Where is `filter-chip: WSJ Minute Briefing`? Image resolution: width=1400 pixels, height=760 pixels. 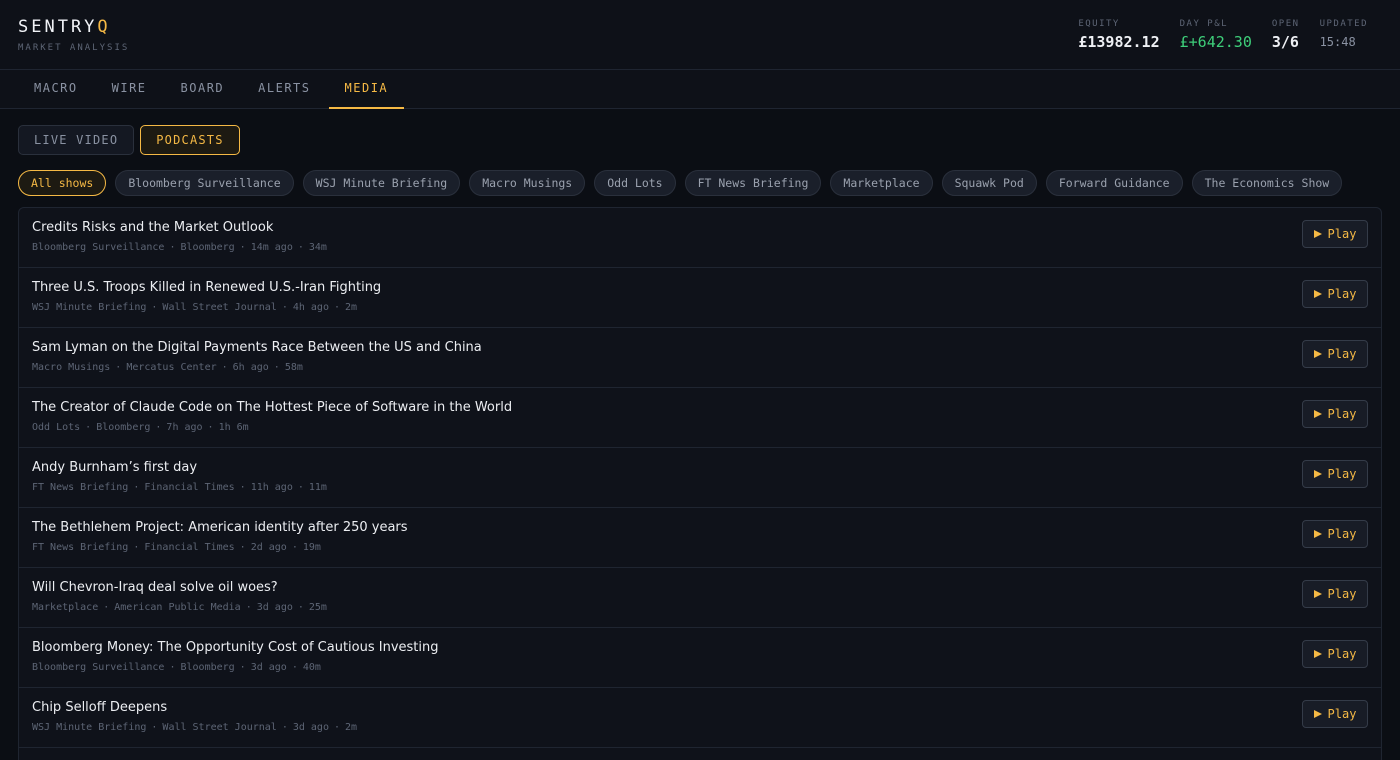
filter-chip: WSJ Minute Briefing is located at coordinates (381, 183).